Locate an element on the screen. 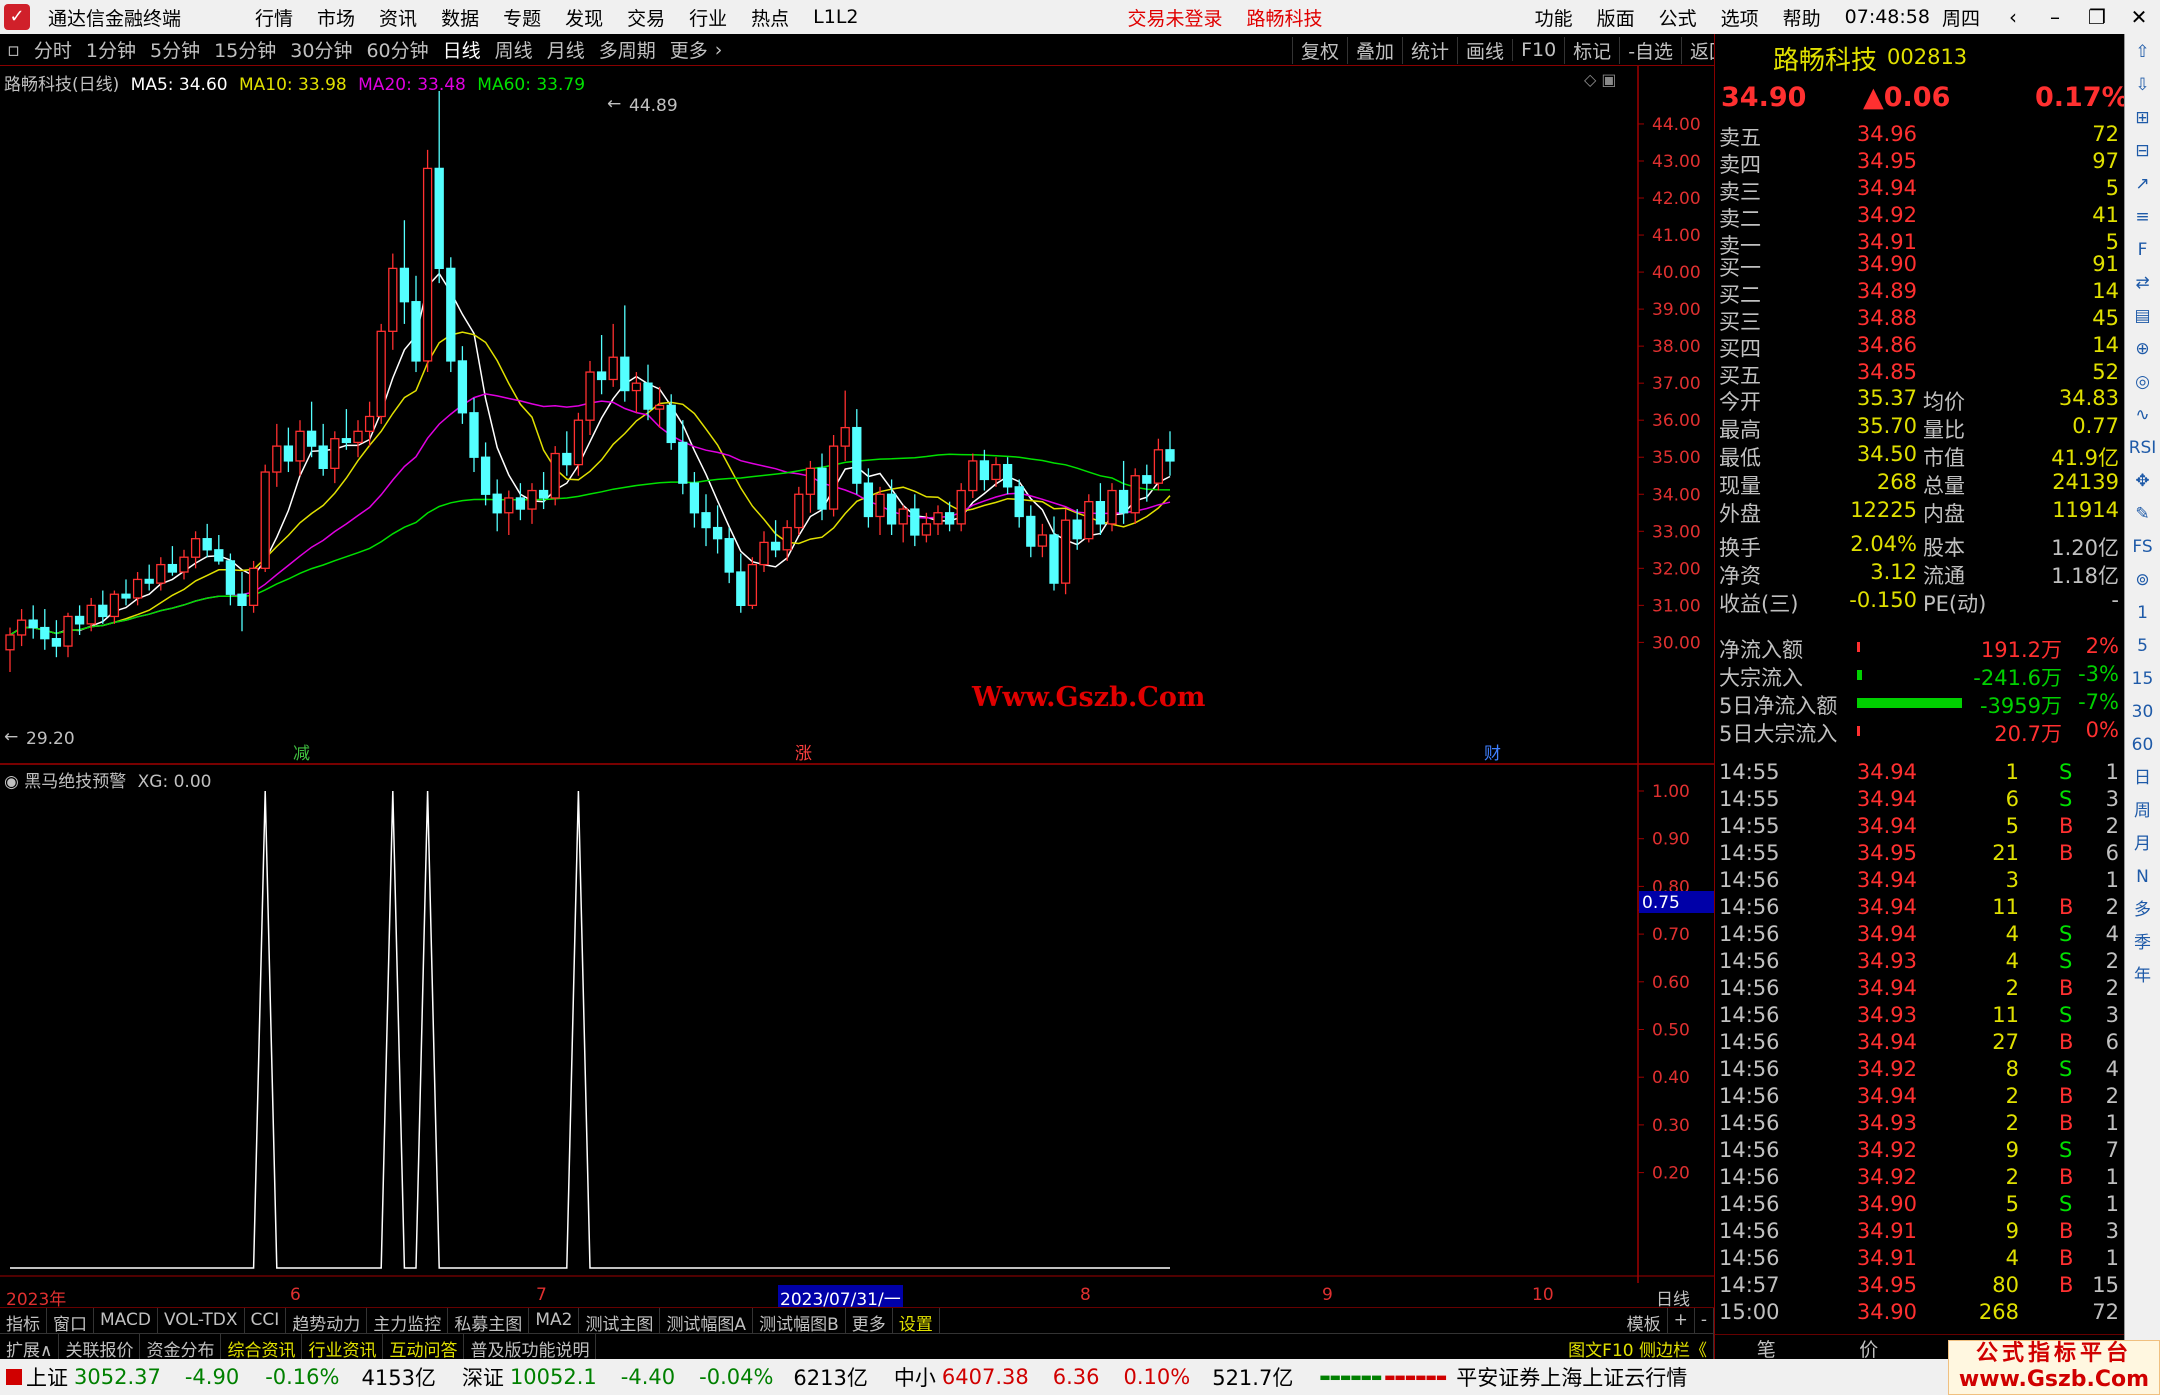 This screenshot has width=2160, height=1395. stat-row: 净资 3.12 流通 1.18亿 is located at coordinates (1919, 574).